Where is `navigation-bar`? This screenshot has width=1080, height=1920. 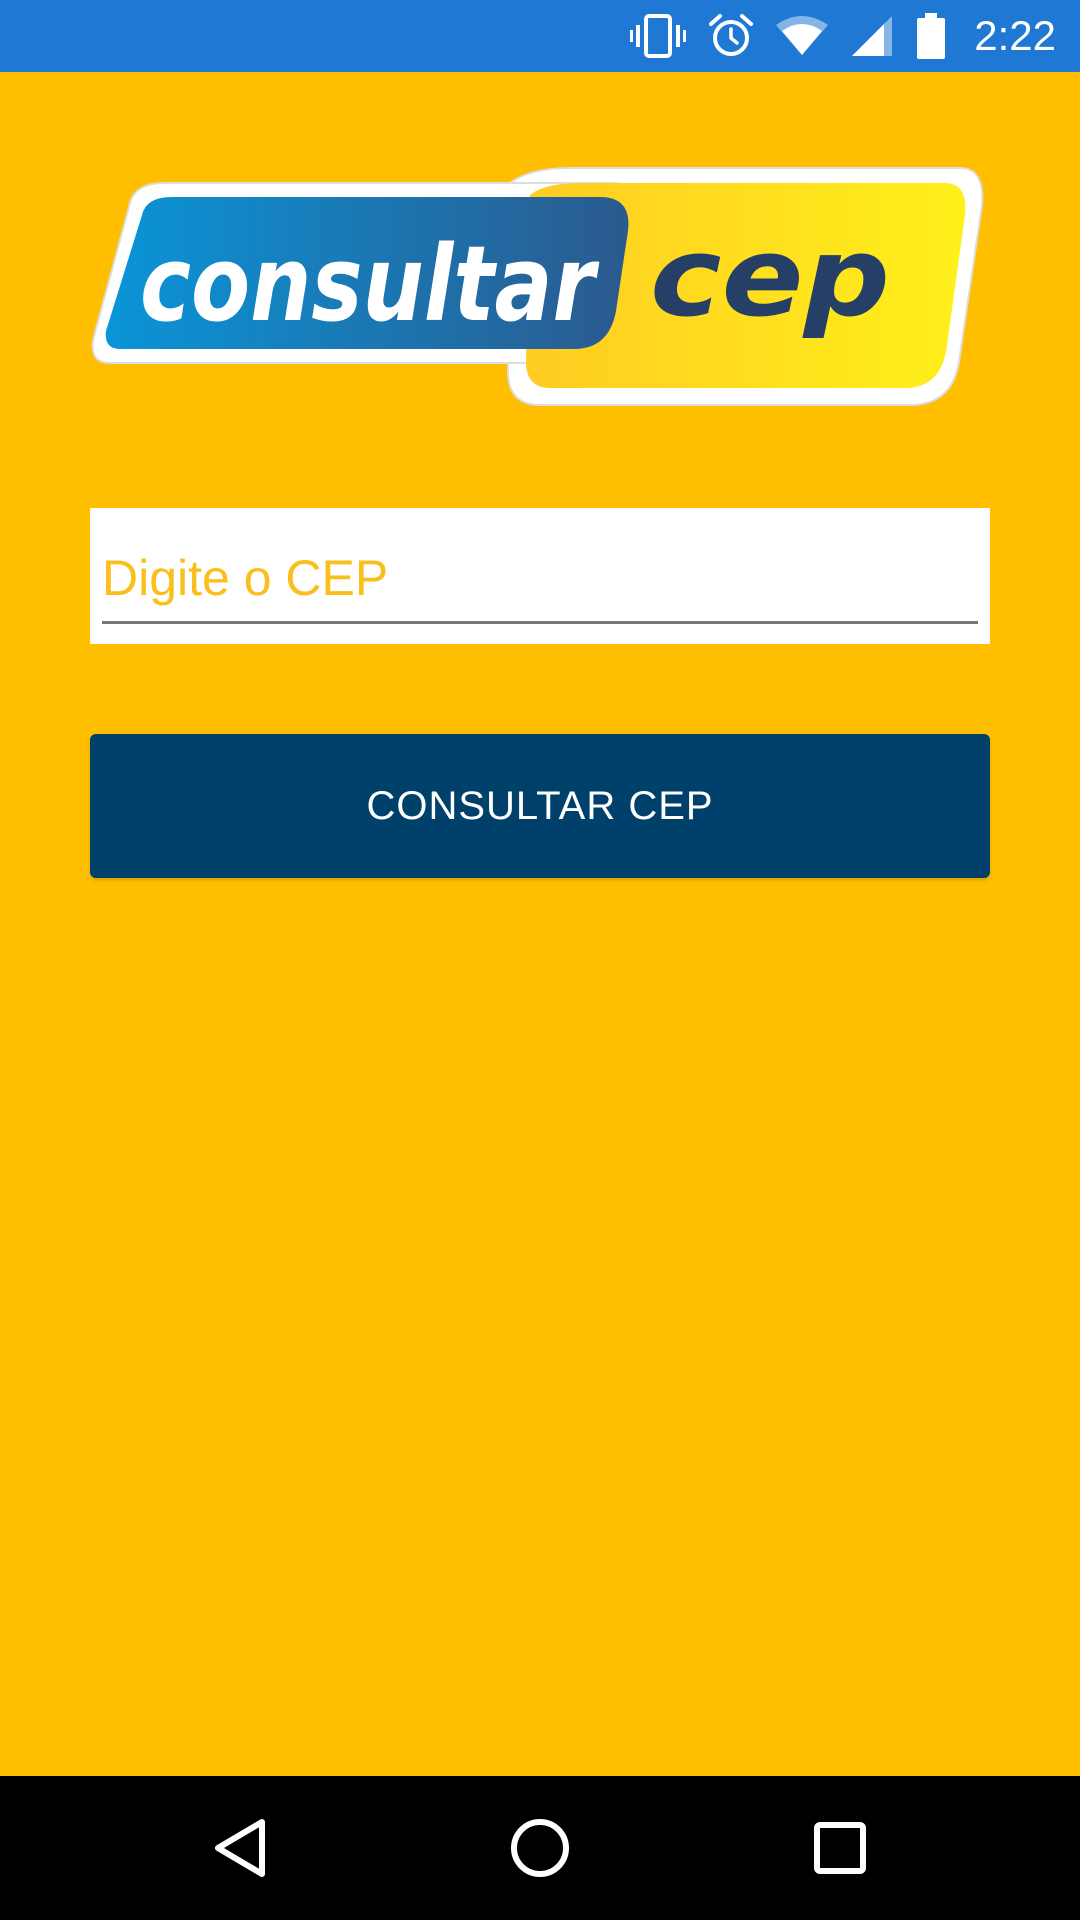 navigation-bar is located at coordinates (540, 1848).